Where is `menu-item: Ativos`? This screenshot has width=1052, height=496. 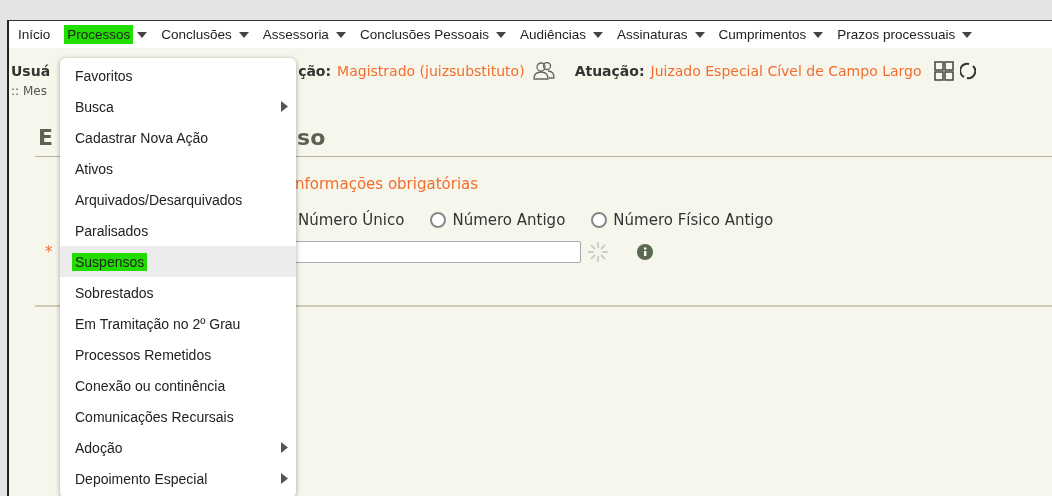 menu-item: Ativos is located at coordinates (178, 168).